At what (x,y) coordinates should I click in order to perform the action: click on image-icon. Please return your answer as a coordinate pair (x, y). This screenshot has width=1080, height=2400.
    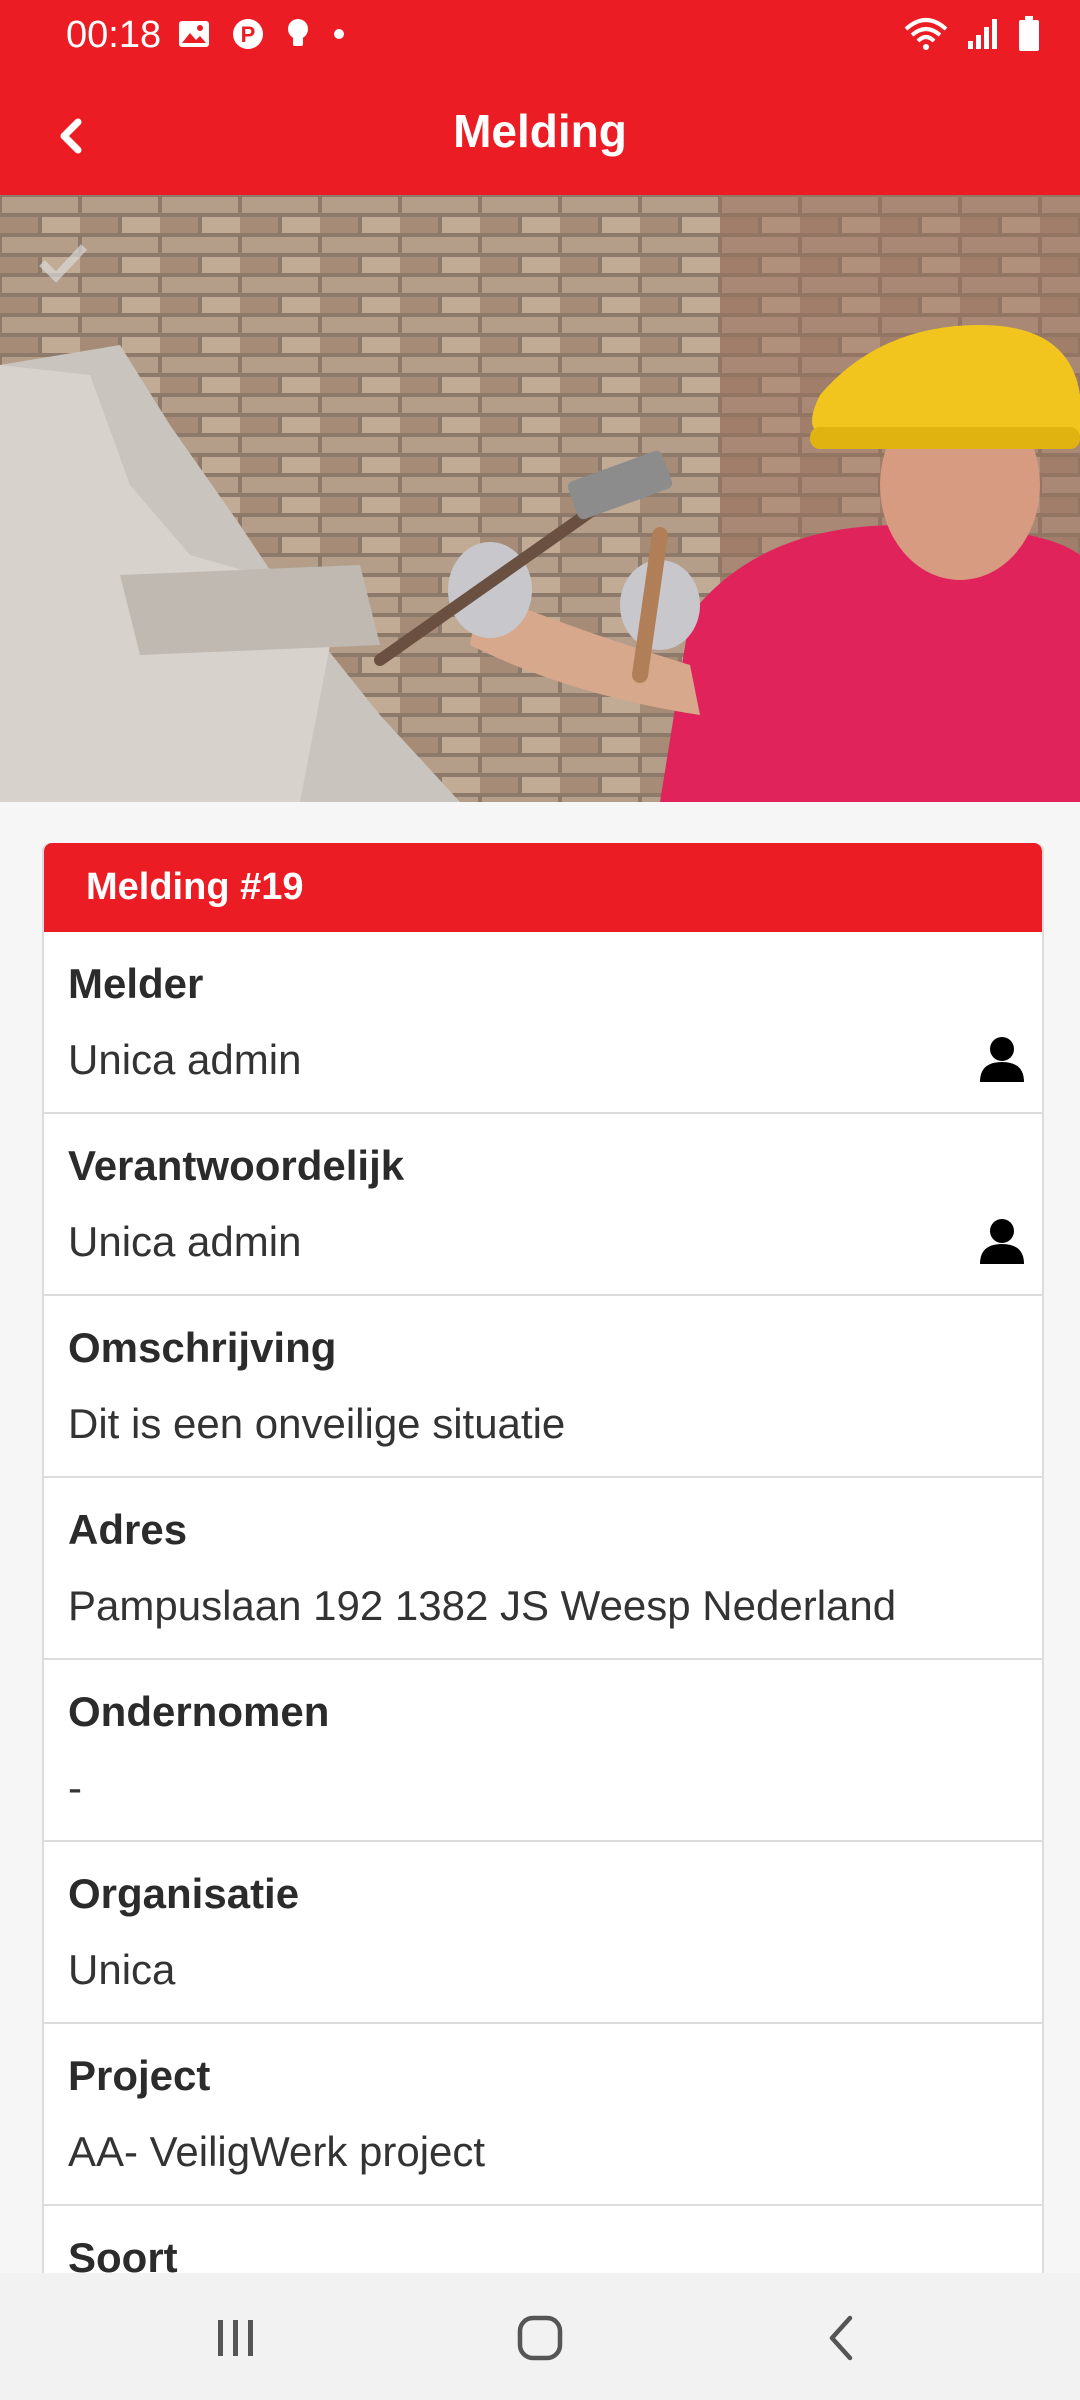
    Looking at the image, I should click on (194, 34).